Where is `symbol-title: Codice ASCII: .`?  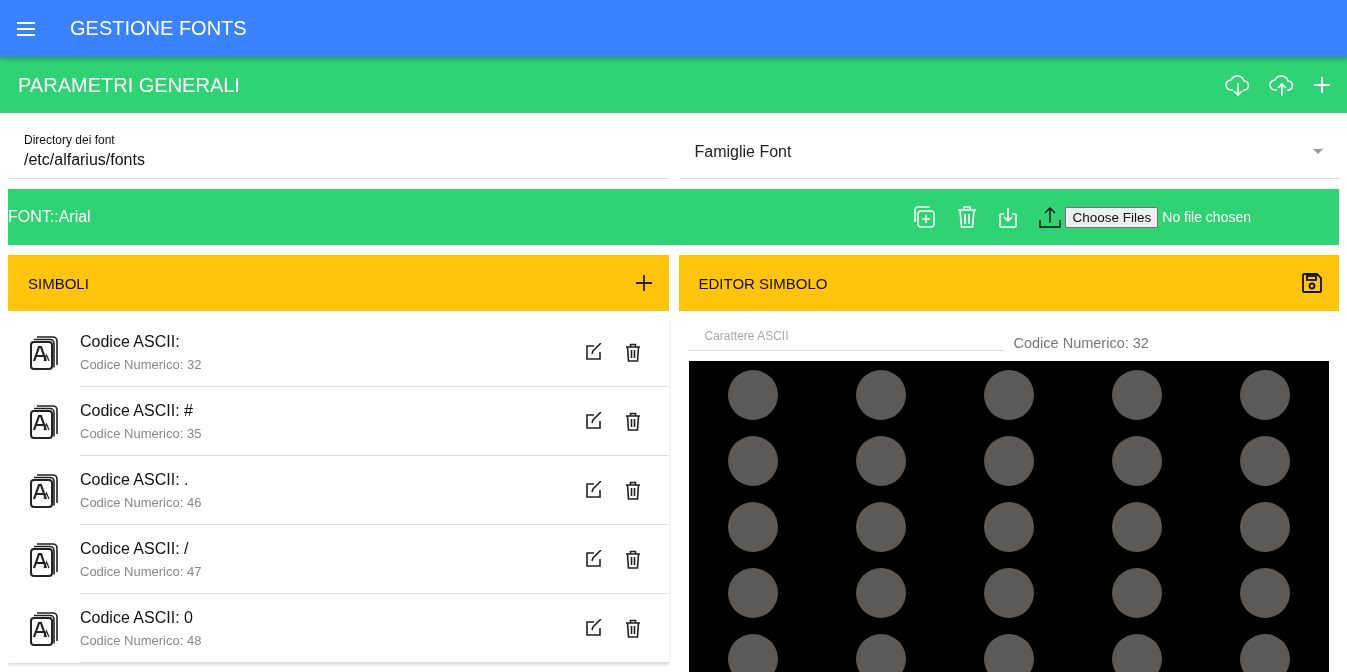 symbol-title: Codice ASCII: . is located at coordinates (332, 479).